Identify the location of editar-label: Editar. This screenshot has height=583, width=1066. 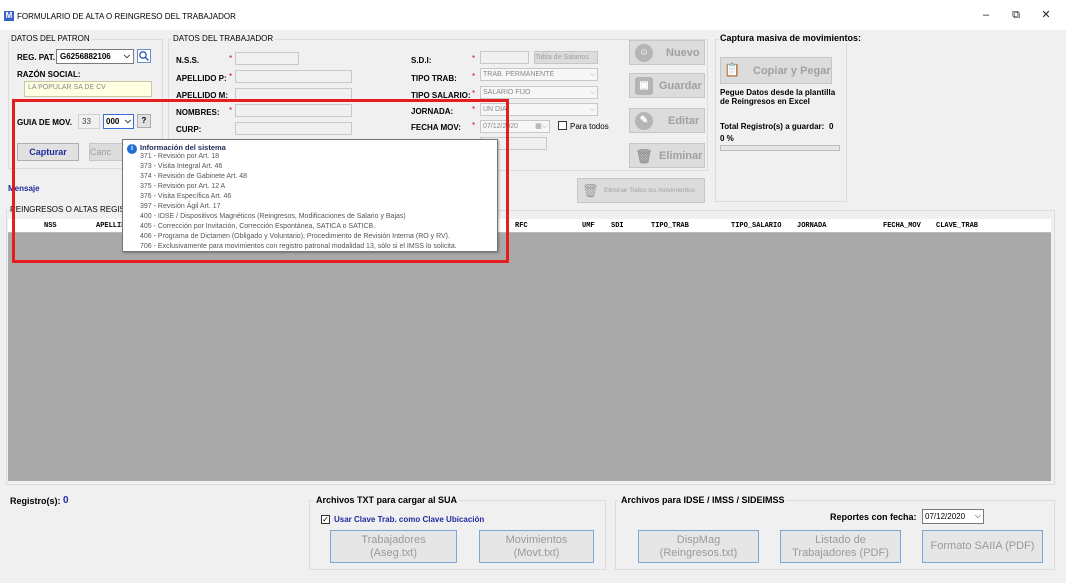
(684, 121).